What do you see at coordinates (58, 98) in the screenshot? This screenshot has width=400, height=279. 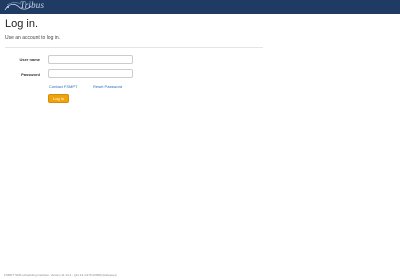 I see `login-button: Log in` at bounding box center [58, 98].